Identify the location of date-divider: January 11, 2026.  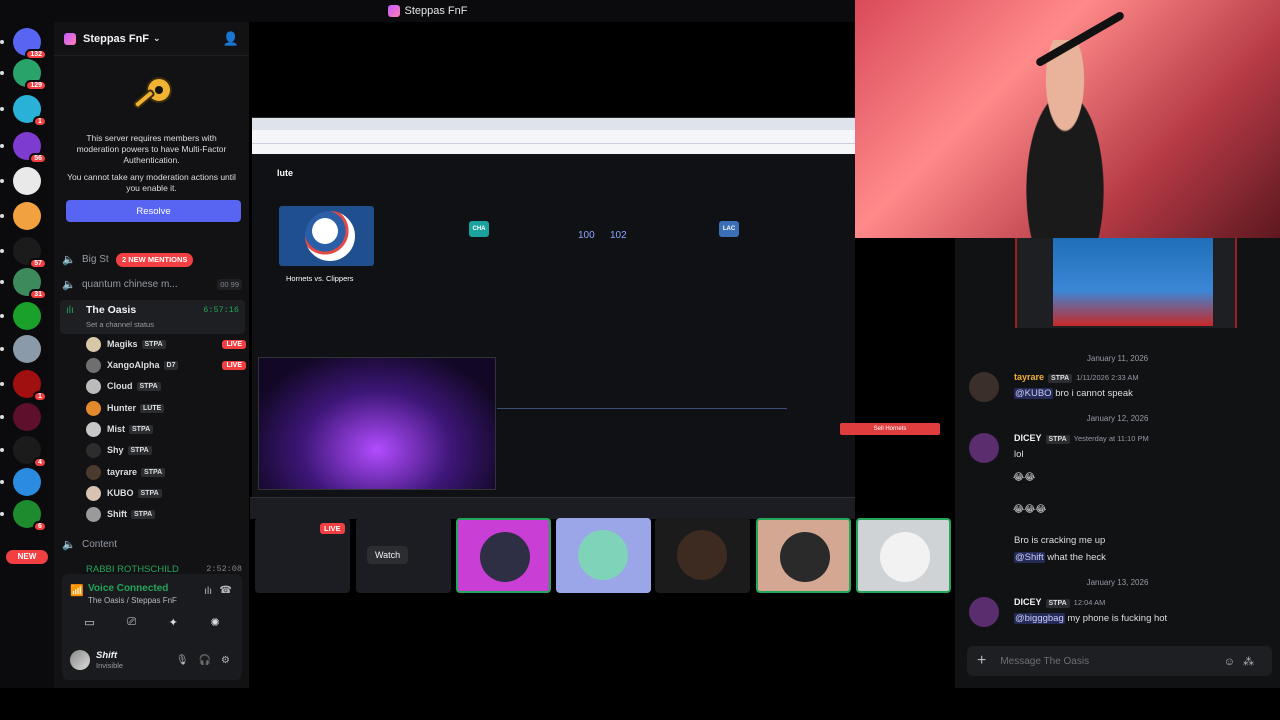
(1117, 358).